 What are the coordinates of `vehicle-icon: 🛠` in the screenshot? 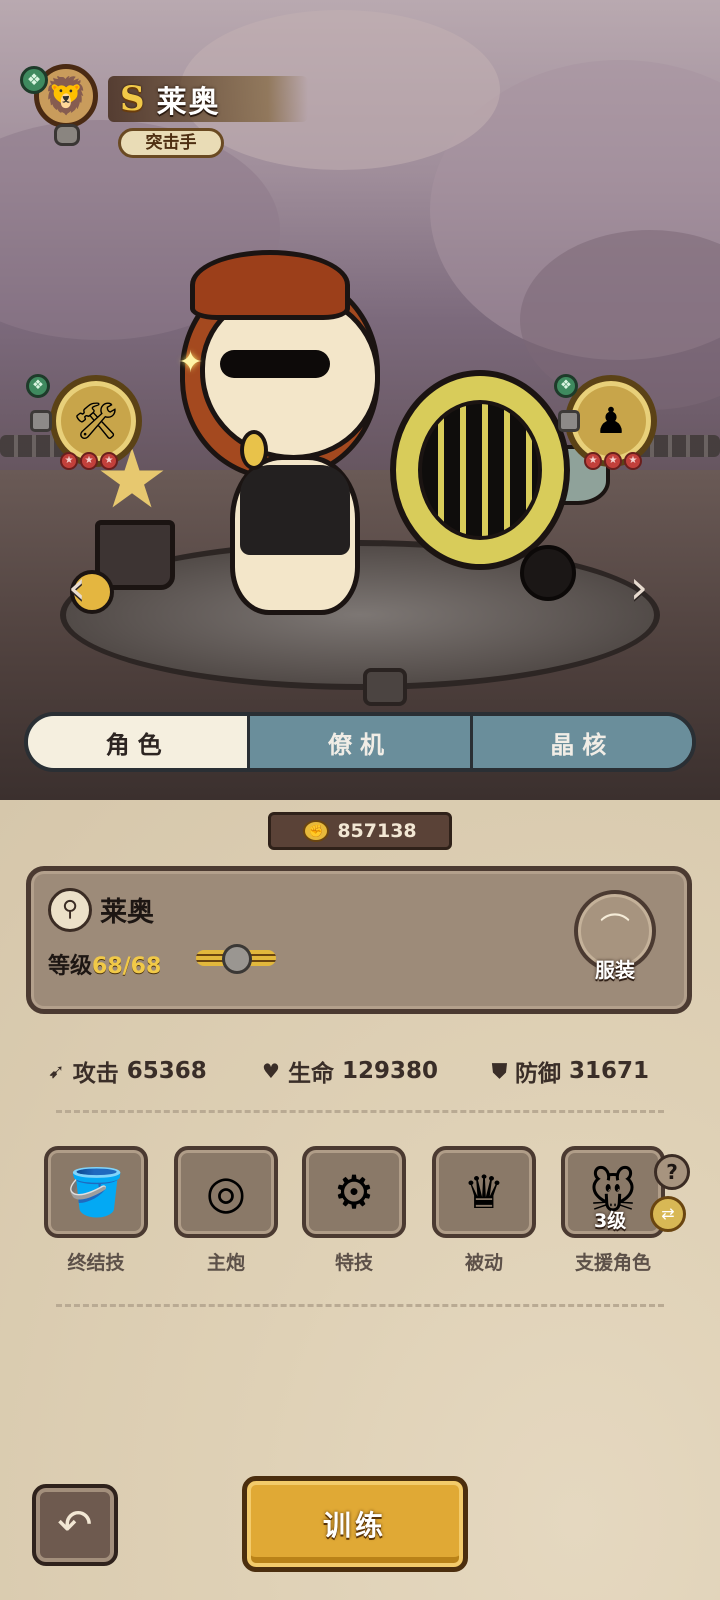 It's located at (96, 421).